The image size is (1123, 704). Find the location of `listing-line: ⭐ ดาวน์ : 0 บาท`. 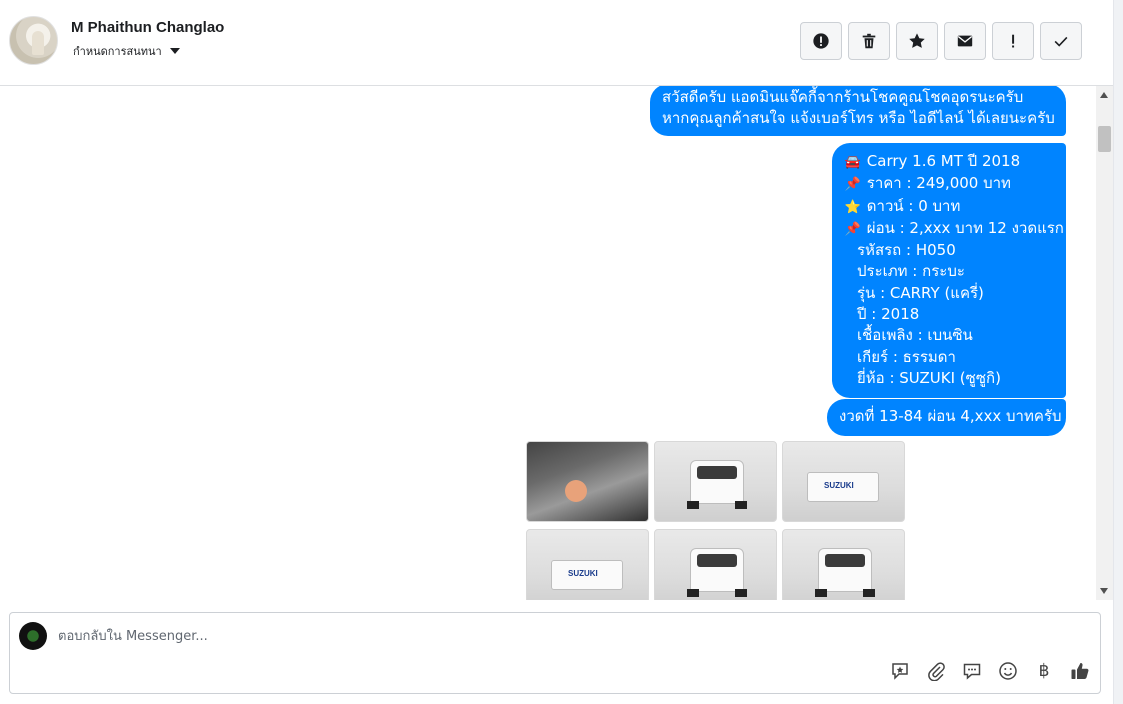

listing-line: ⭐ ดาวน์ : 0 บาท is located at coordinates (949, 207).